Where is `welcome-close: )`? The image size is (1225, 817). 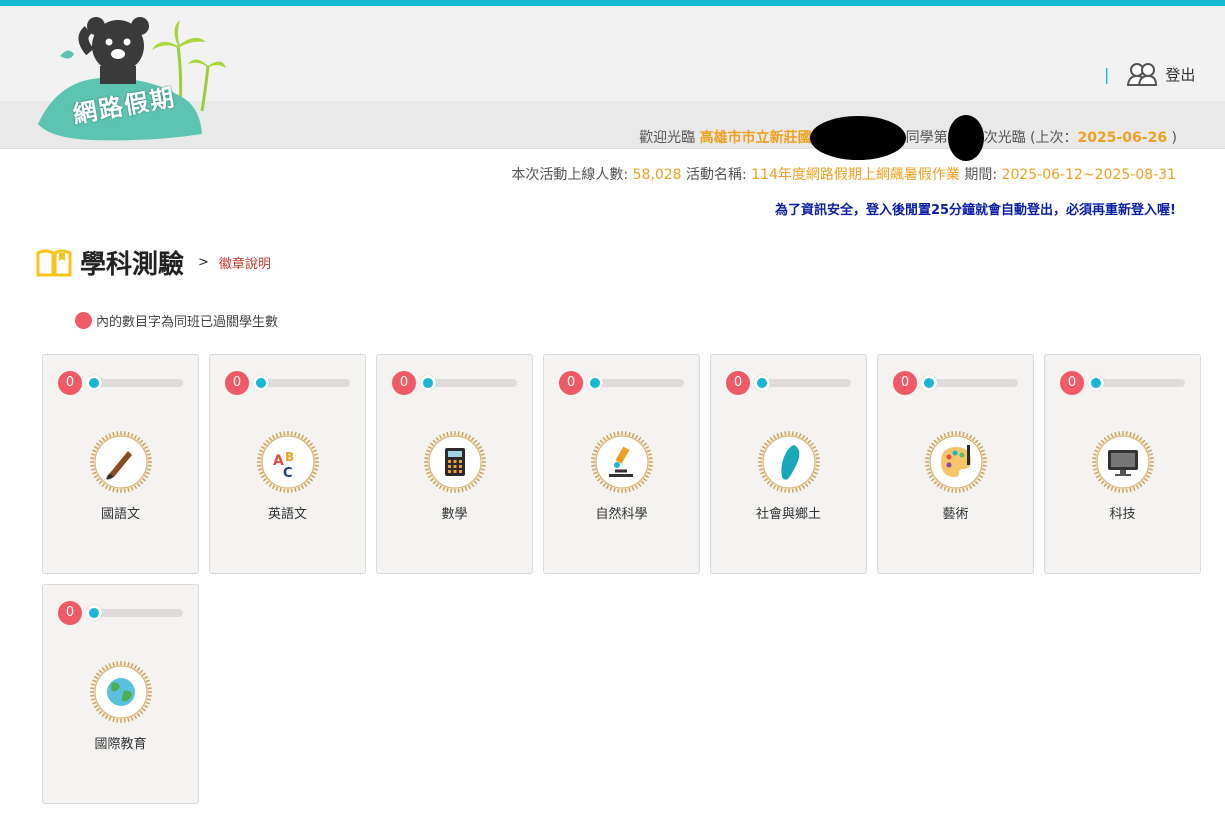 welcome-close: ) is located at coordinates (1172, 138).